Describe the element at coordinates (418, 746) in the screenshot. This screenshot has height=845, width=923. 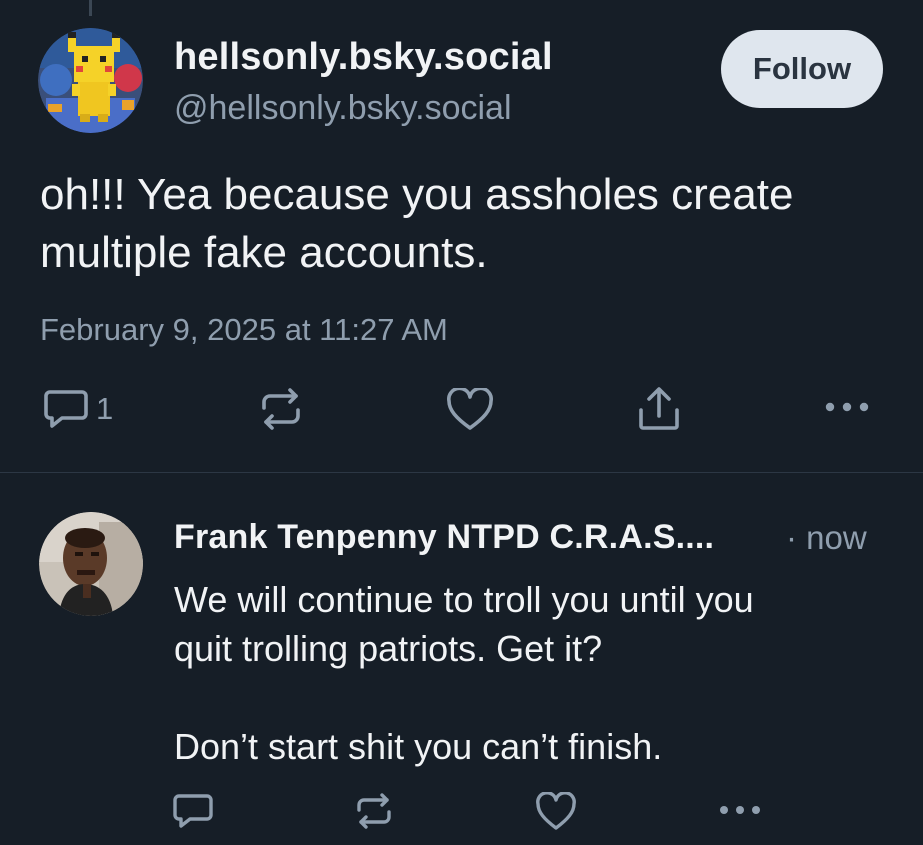
I see `reply-text-line: Don’t start shit you can’t finish.` at that location.